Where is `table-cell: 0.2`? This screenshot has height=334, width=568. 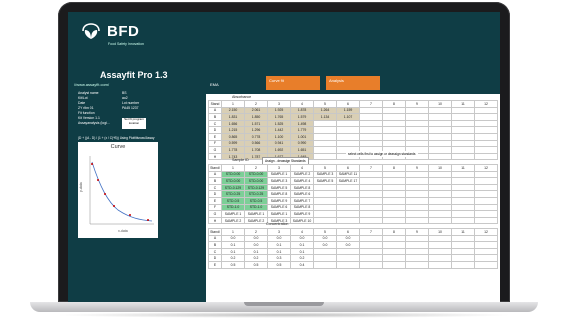 table-cell: 0.2 is located at coordinates (233, 258).